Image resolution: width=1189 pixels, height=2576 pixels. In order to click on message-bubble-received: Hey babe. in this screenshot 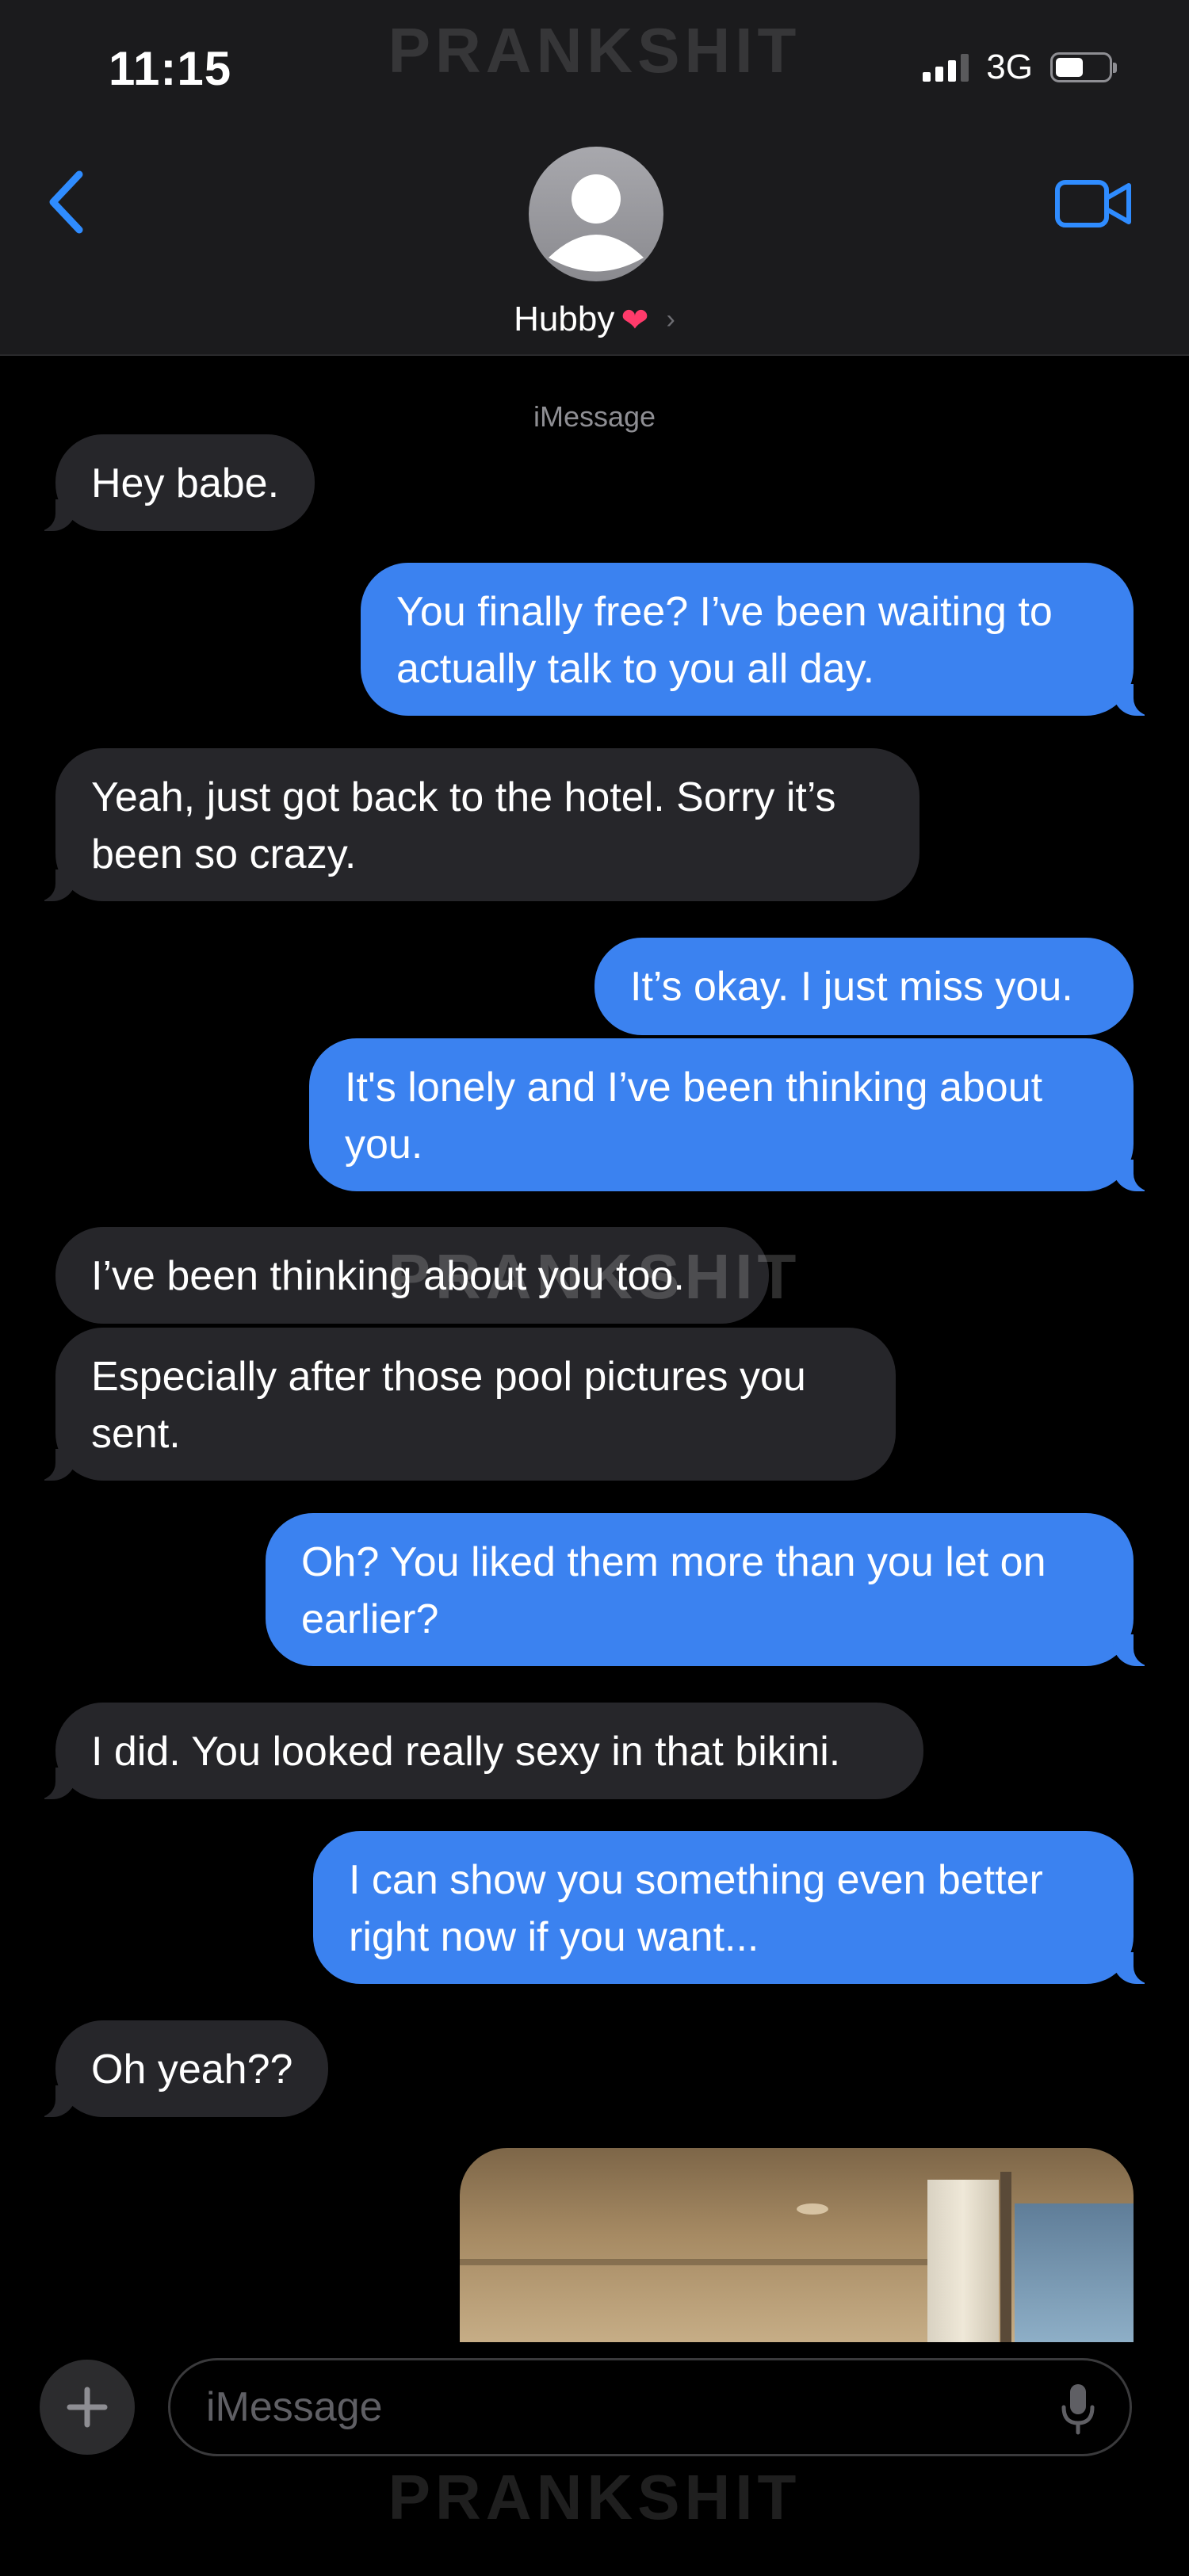, I will do `click(171, 482)`.